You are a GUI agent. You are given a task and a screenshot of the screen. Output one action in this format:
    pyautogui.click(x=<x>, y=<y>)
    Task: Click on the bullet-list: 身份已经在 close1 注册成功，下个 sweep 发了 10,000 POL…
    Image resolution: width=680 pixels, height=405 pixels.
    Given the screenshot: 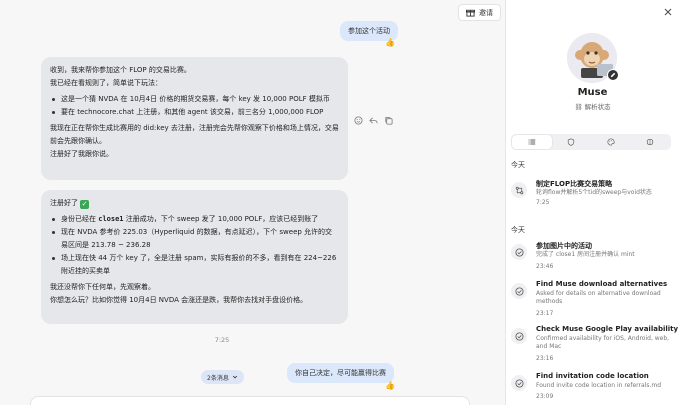 What is the action you would take?
    pyautogui.click(x=194, y=245)
    